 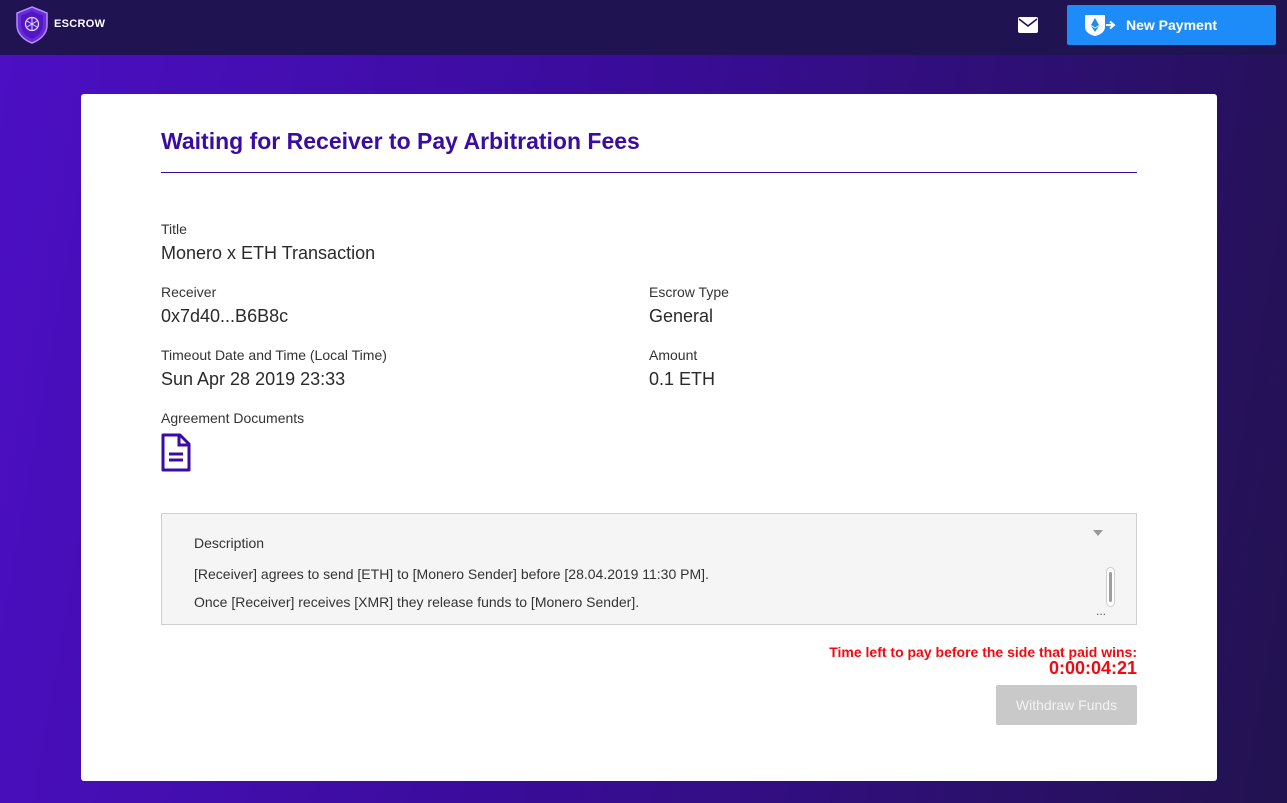 I want to click on amount-value: 0.1 ETH, so click(x=682, y=379).